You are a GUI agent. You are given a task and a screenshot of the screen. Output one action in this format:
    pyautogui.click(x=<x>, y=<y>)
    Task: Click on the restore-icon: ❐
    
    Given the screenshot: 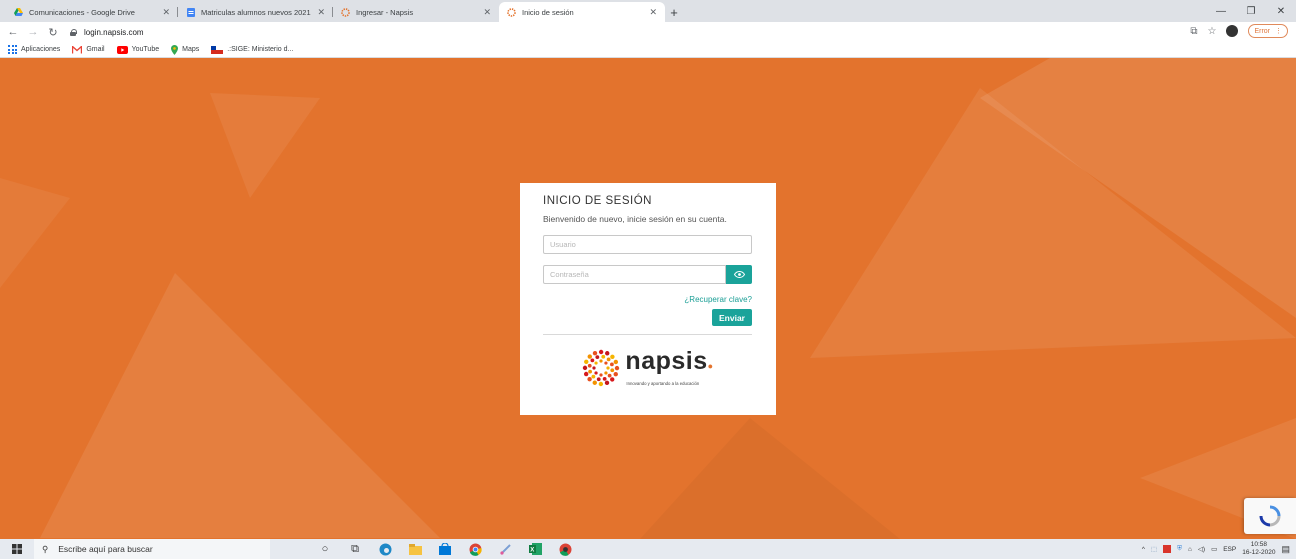 What is the action you would take?
    pyautogui.click(x=1251, y=11)
    